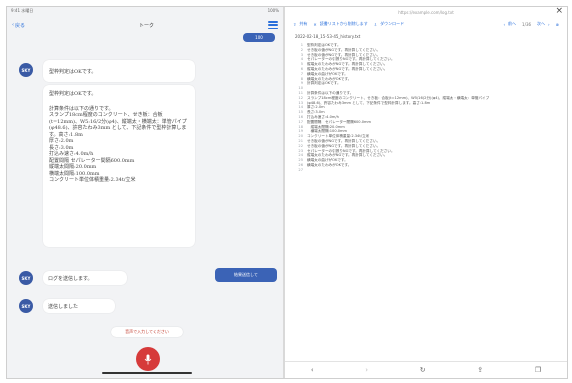 The width and height of the screenshot is (572, 383). I want to click on bot-message: 送信しました, so click(79, 306).